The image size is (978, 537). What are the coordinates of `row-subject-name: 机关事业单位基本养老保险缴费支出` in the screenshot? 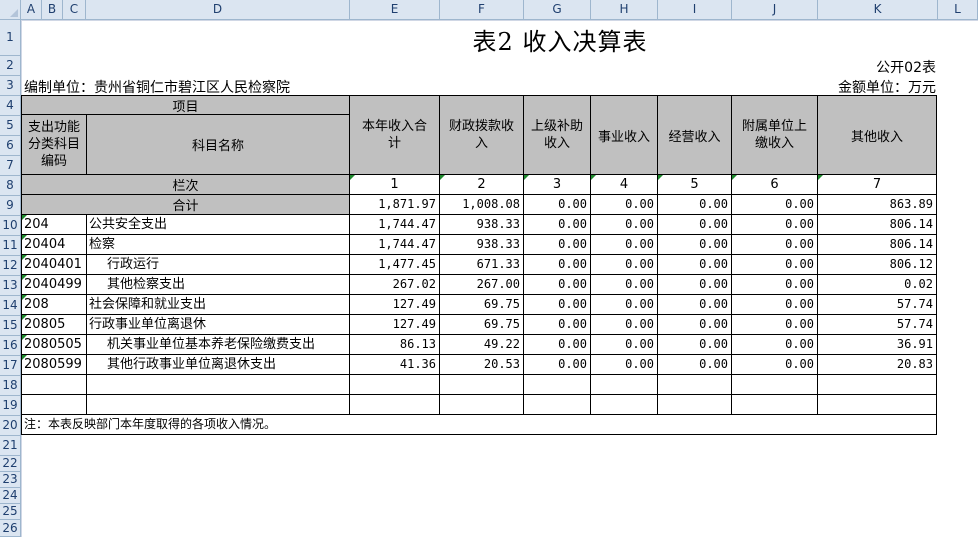 It's located at (218, 344).